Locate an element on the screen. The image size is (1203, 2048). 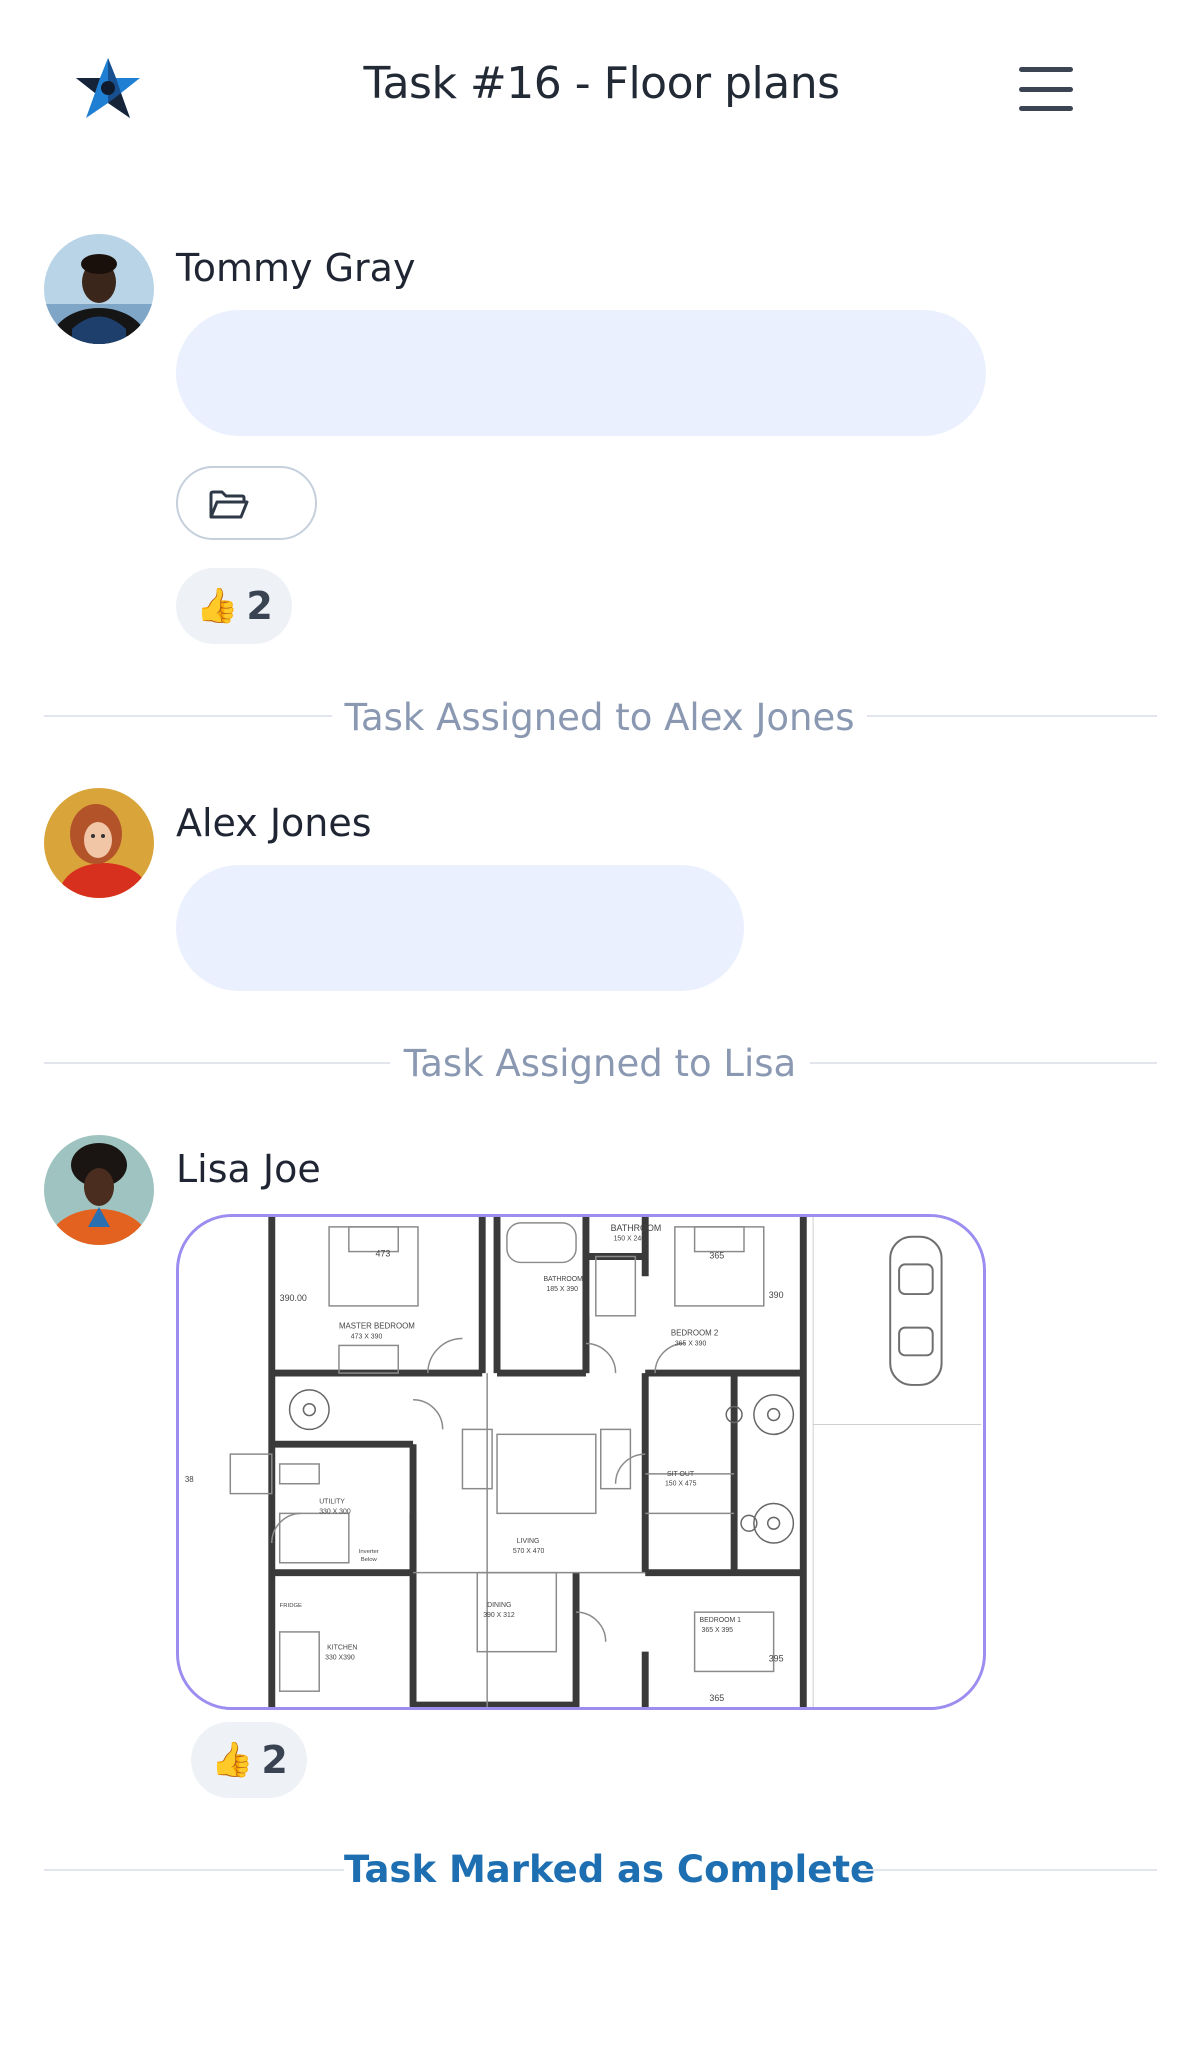
attachment-button is located at coordinates (246, 503).